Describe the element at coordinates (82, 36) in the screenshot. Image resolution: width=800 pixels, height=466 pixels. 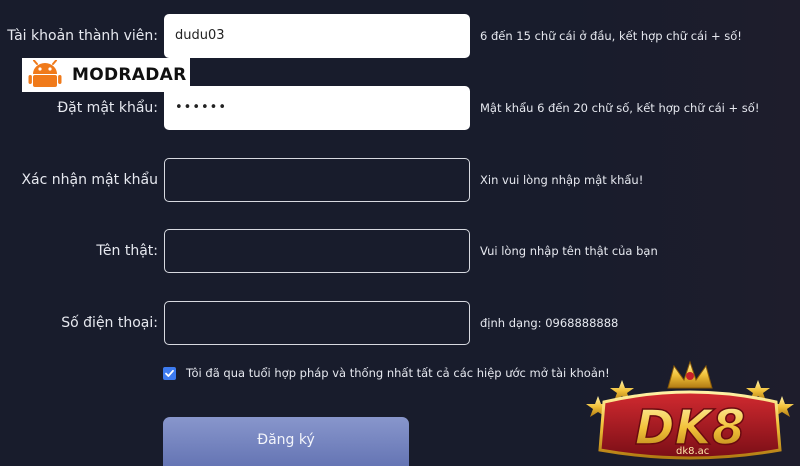
I see `username-label: Tài khoản thành viên:` at that location.